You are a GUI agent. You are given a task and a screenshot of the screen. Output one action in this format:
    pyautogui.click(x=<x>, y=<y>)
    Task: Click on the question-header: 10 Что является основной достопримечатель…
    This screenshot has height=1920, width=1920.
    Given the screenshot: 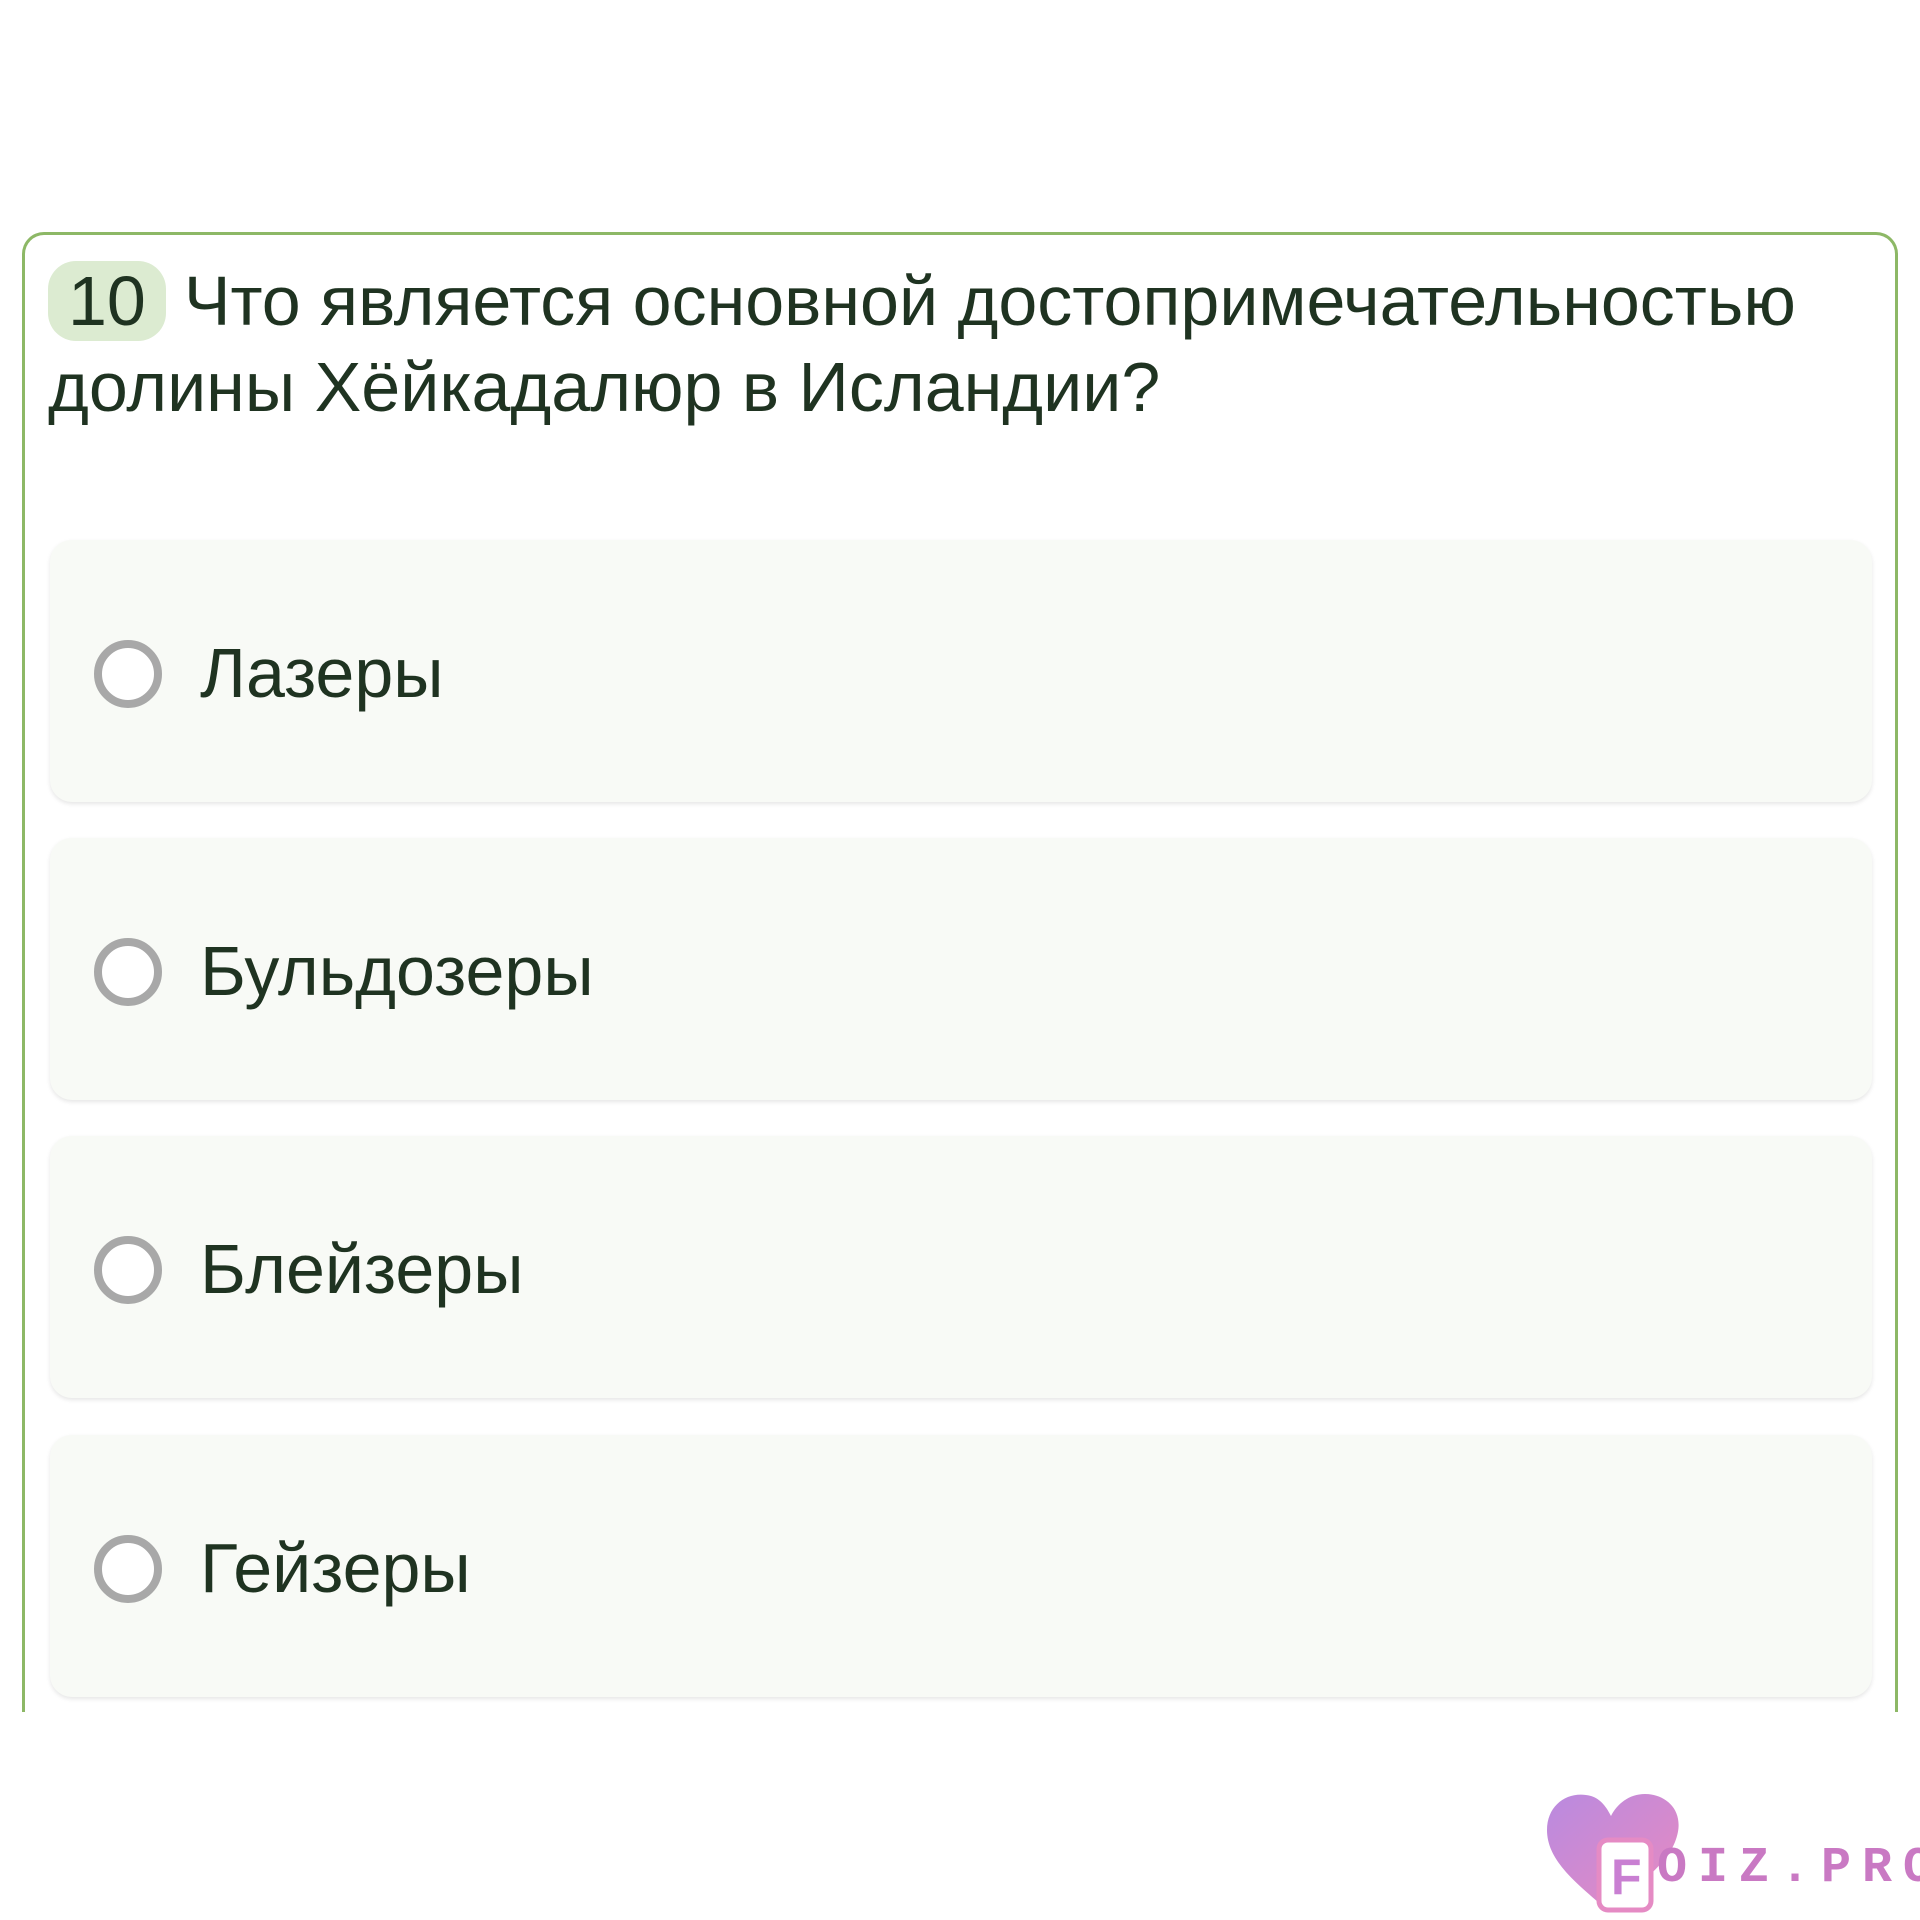 What is the action you would take?
    pyautogui.click(x=938, y=344)
    